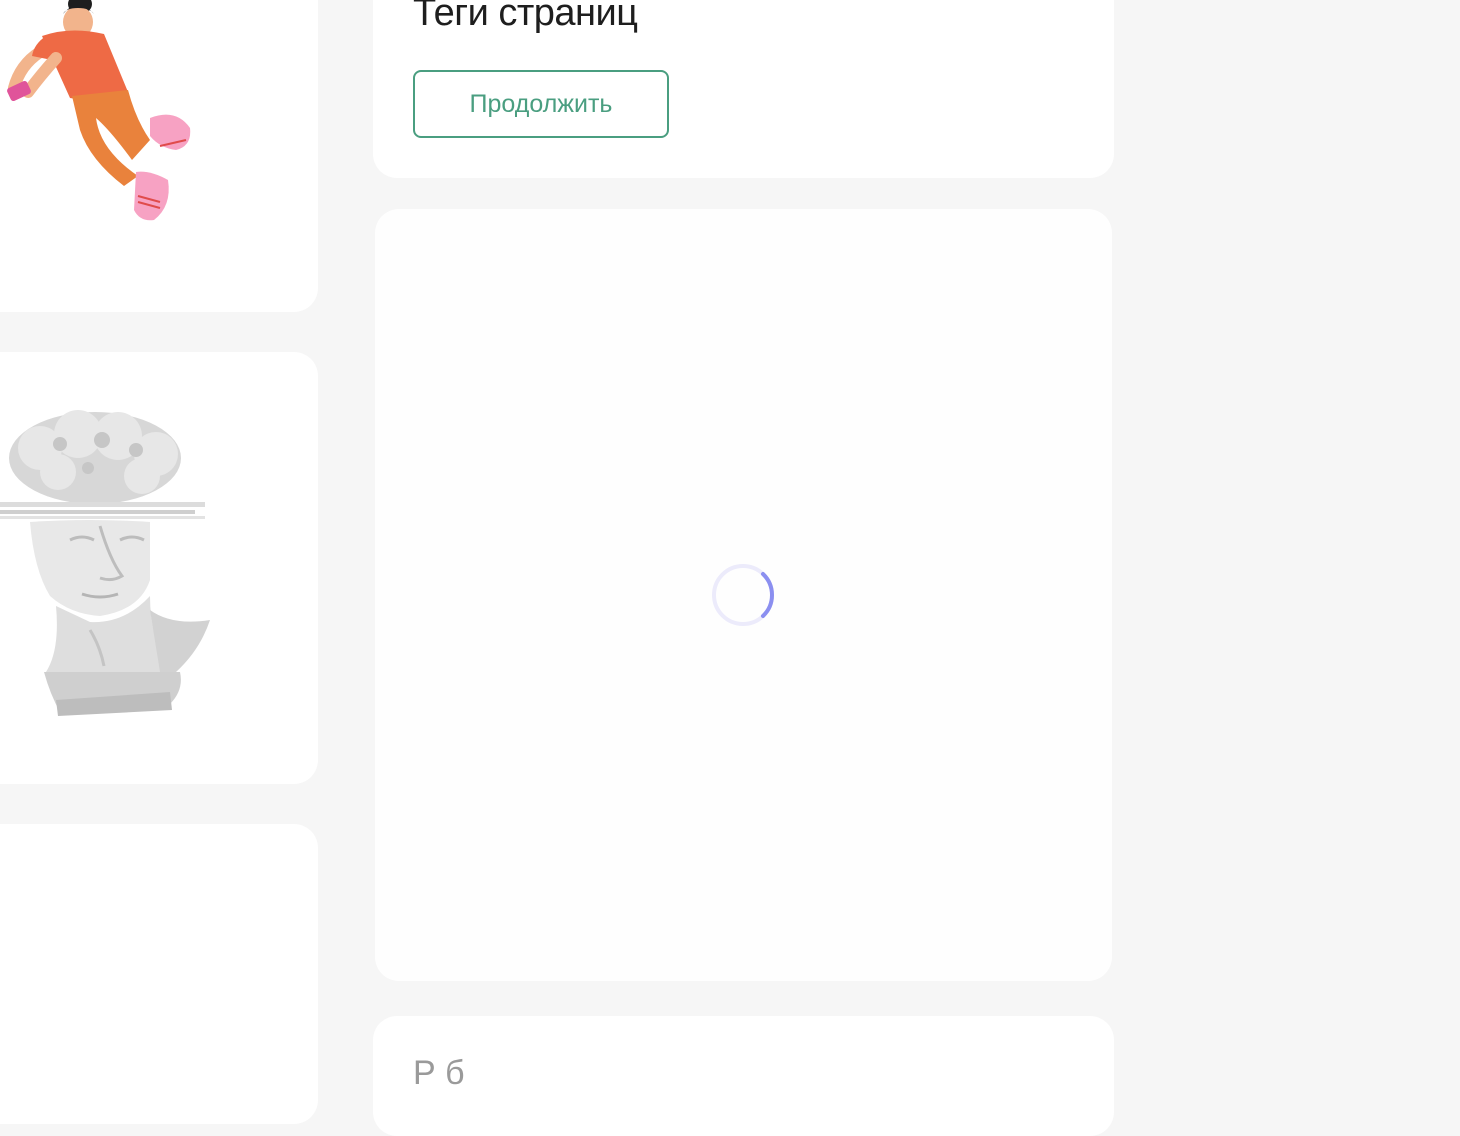 The width and height of the screenshot is (1460, 1136). Describe the element at coordinates (105, 563) in the screenshot. I see `david-bust-illustration` at that location.